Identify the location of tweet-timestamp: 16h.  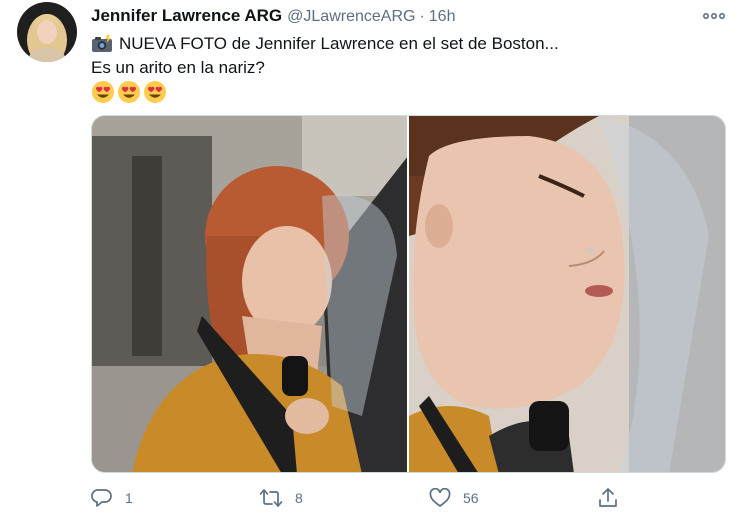
(442, 17).